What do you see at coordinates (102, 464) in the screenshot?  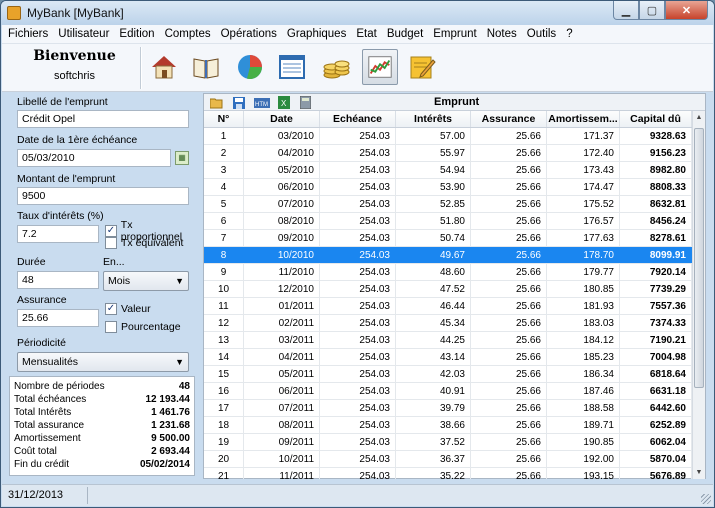 I see `summary-row: Fin du crédit 05/02/2014` at bounding box center [102, 464].